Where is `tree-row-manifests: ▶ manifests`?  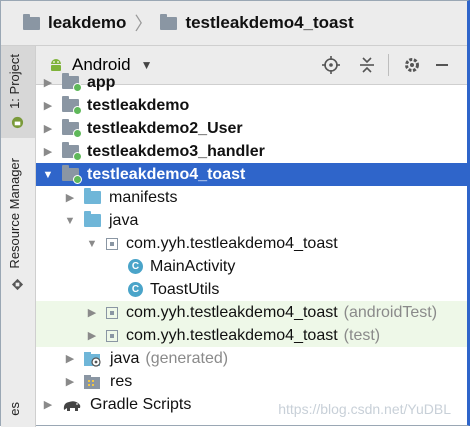 tree-row-manifests: ▶ manifests is located at coordinates (251, 197).